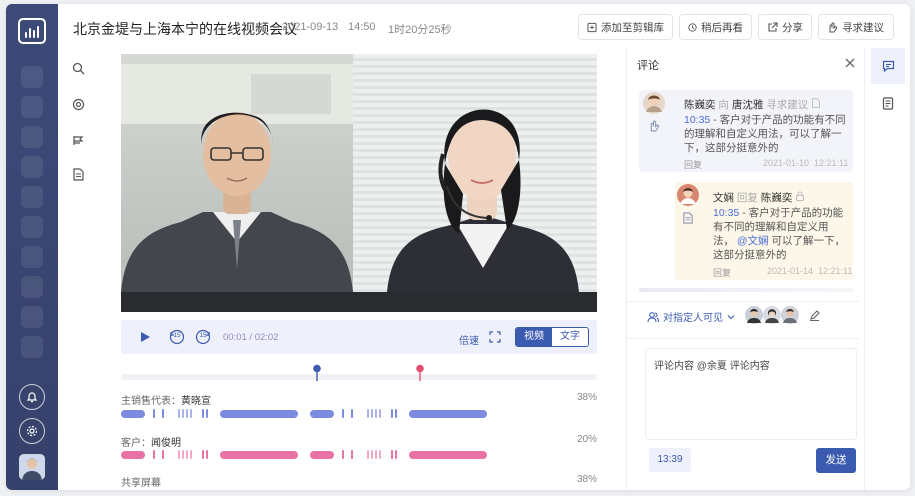 Image resolution: width=915 pixels, height=496 pixels. What do you see at coordinates (32, 31) in the screenshot?
I see `app-logo-icon` at bounding box center [32, 31].